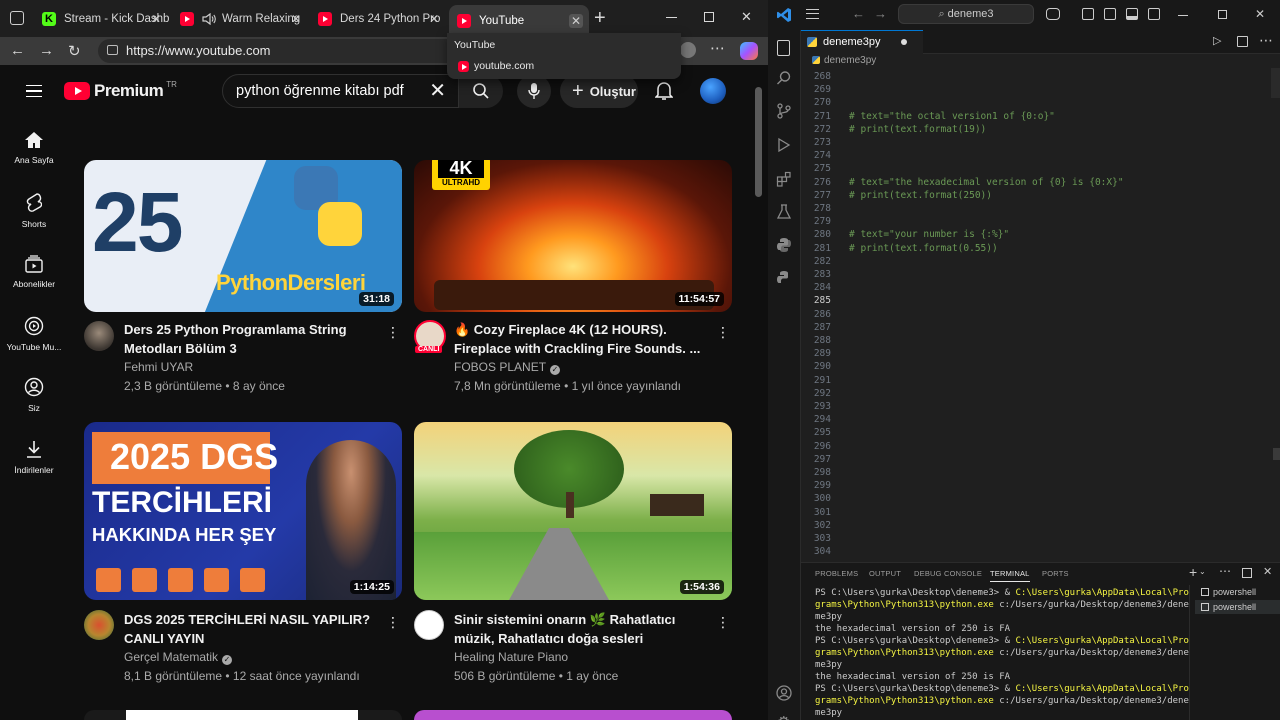  I want to click on breadcrumb: deneme3py, so click(844, 60).